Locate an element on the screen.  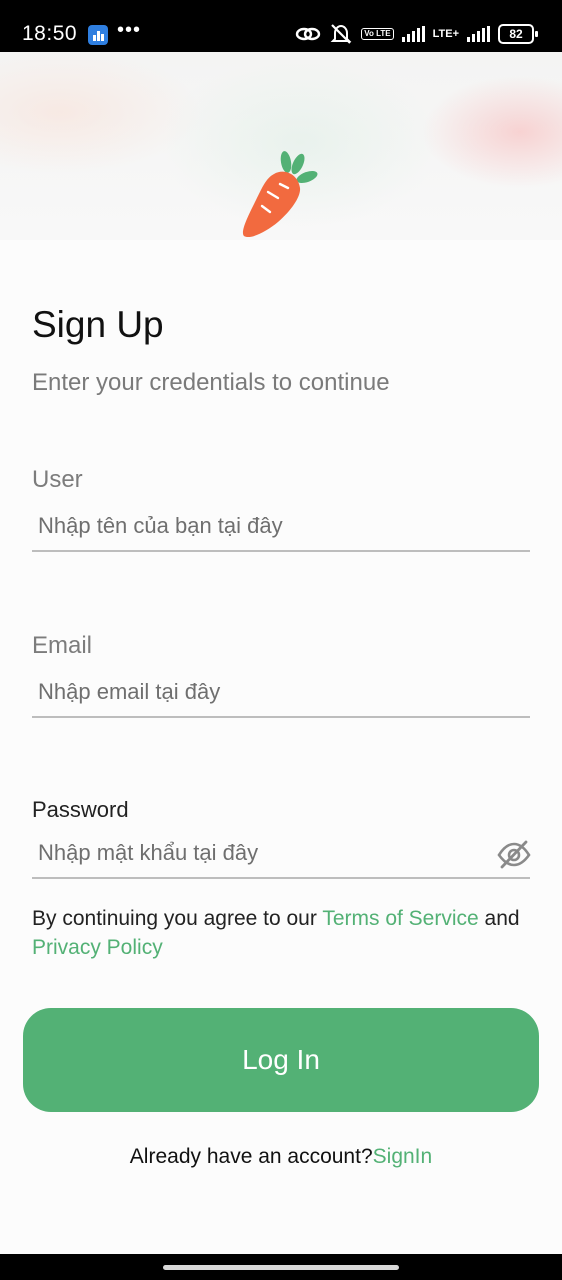
link-icon is located at coordinates (308, 34).